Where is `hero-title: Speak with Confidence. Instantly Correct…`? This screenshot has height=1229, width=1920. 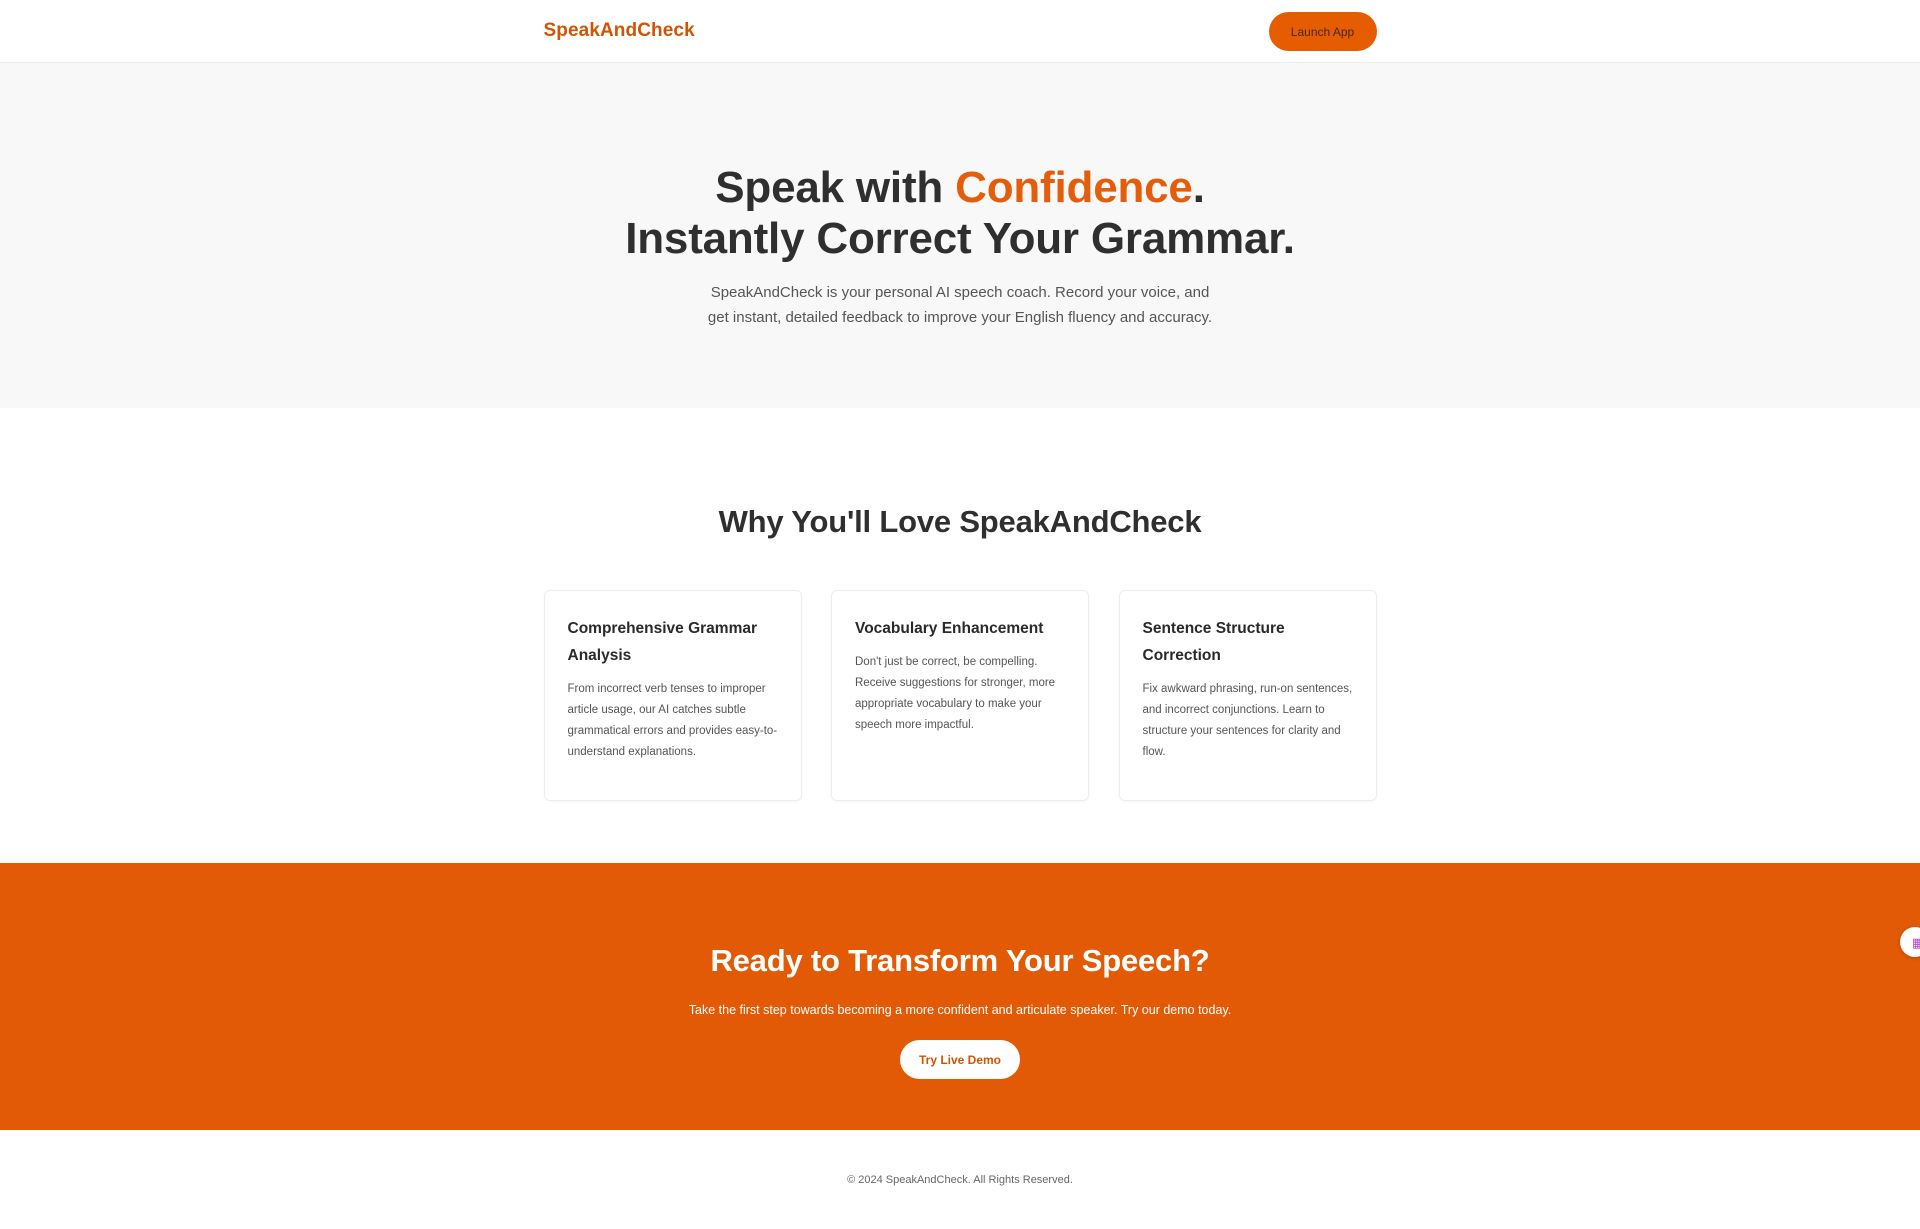
hero-title: Speak with Confidence. Instantly Correct… is located at coordinates (960, 213).